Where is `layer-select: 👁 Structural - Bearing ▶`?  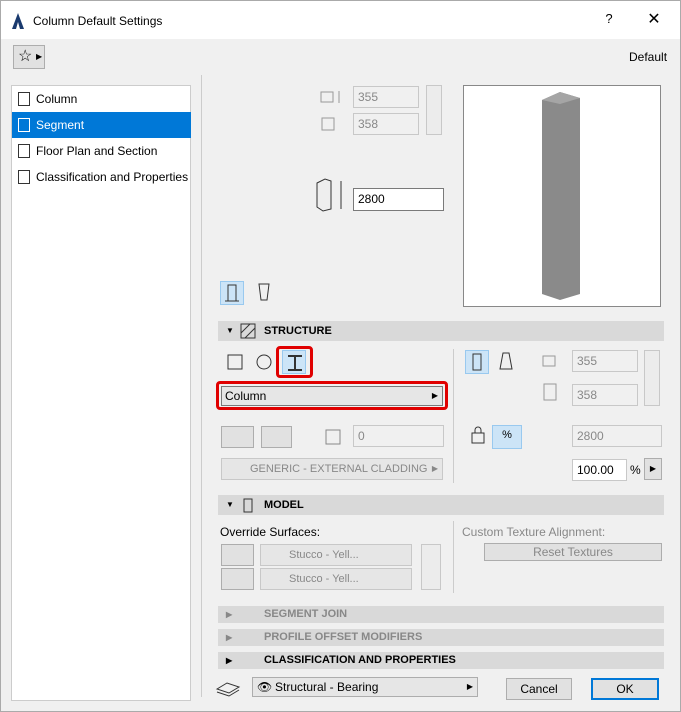 layer-select: 👁 Structural - Bearing ▶ is located at coordinates (365, 687).